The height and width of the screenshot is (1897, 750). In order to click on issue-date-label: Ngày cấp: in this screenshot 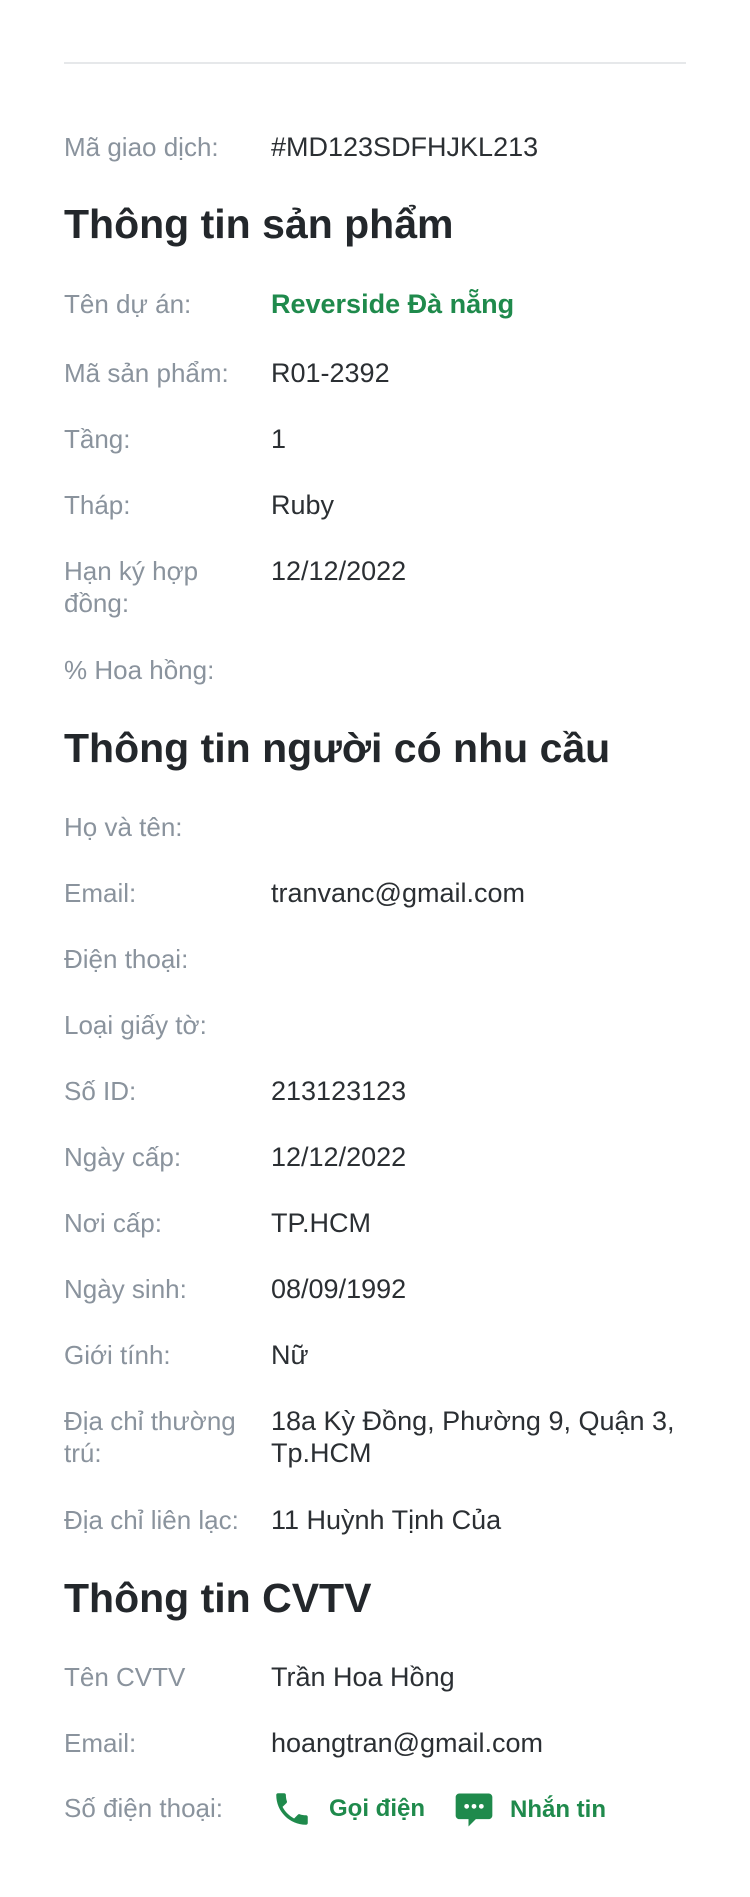, I will do `click(123, 1157)`.